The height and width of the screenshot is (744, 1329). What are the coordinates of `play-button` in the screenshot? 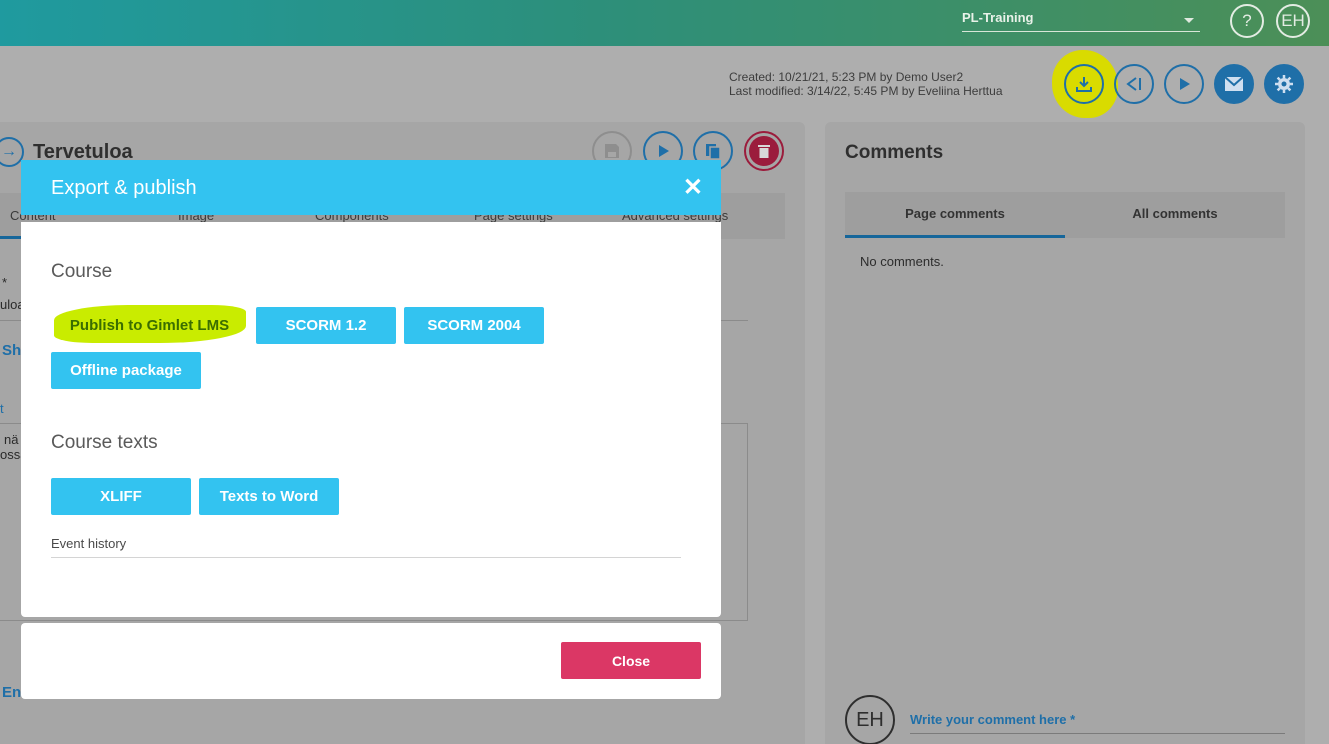 It's located at (1184, 84).